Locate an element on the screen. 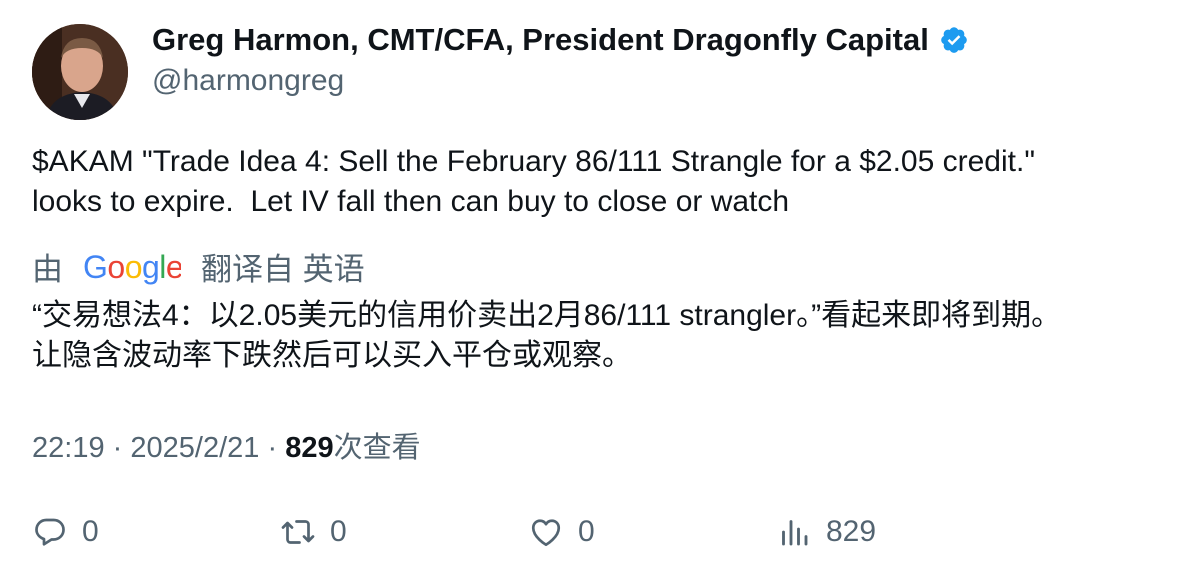 This screenshot has height=578, width=1196. views-button: 829 is located at coordinates (826, 532).